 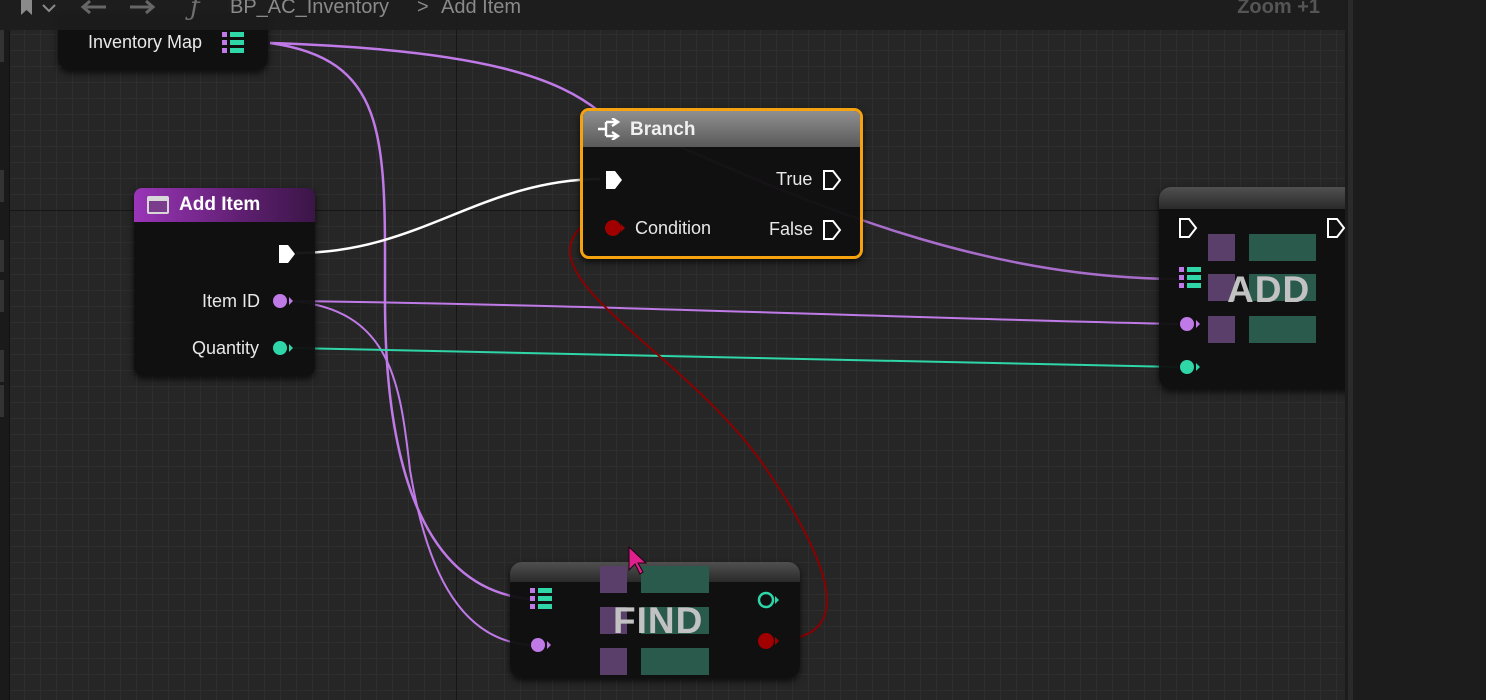 I want to click on find-found-out-pin, so click(x=769, y=641).